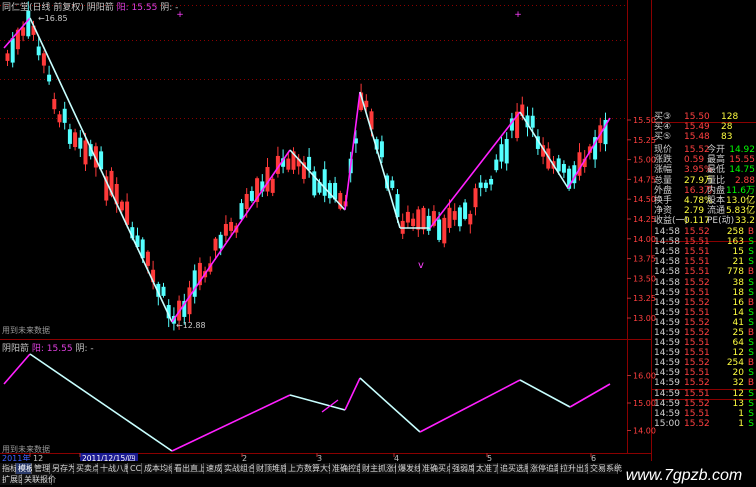 This screenshot has width=756, height=487. I want to click on indicator-name: 阴阳箭, so click(100, 8).